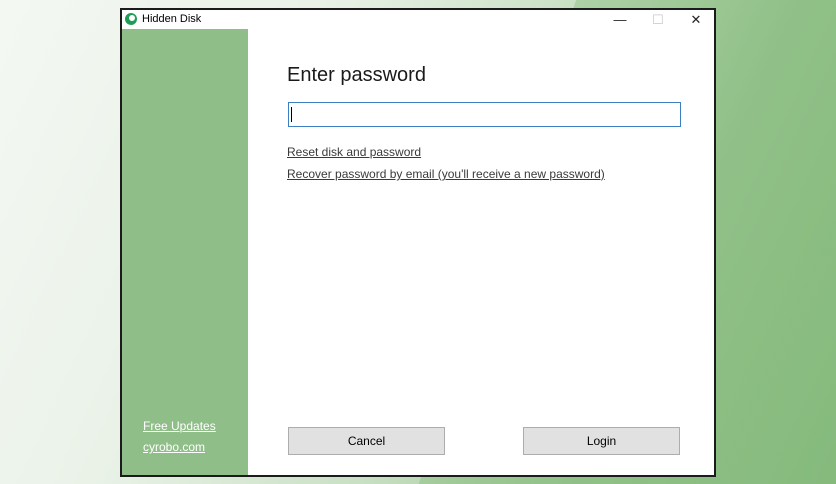  I want to click on hidden-disk-app-icon, so click(131, 19).